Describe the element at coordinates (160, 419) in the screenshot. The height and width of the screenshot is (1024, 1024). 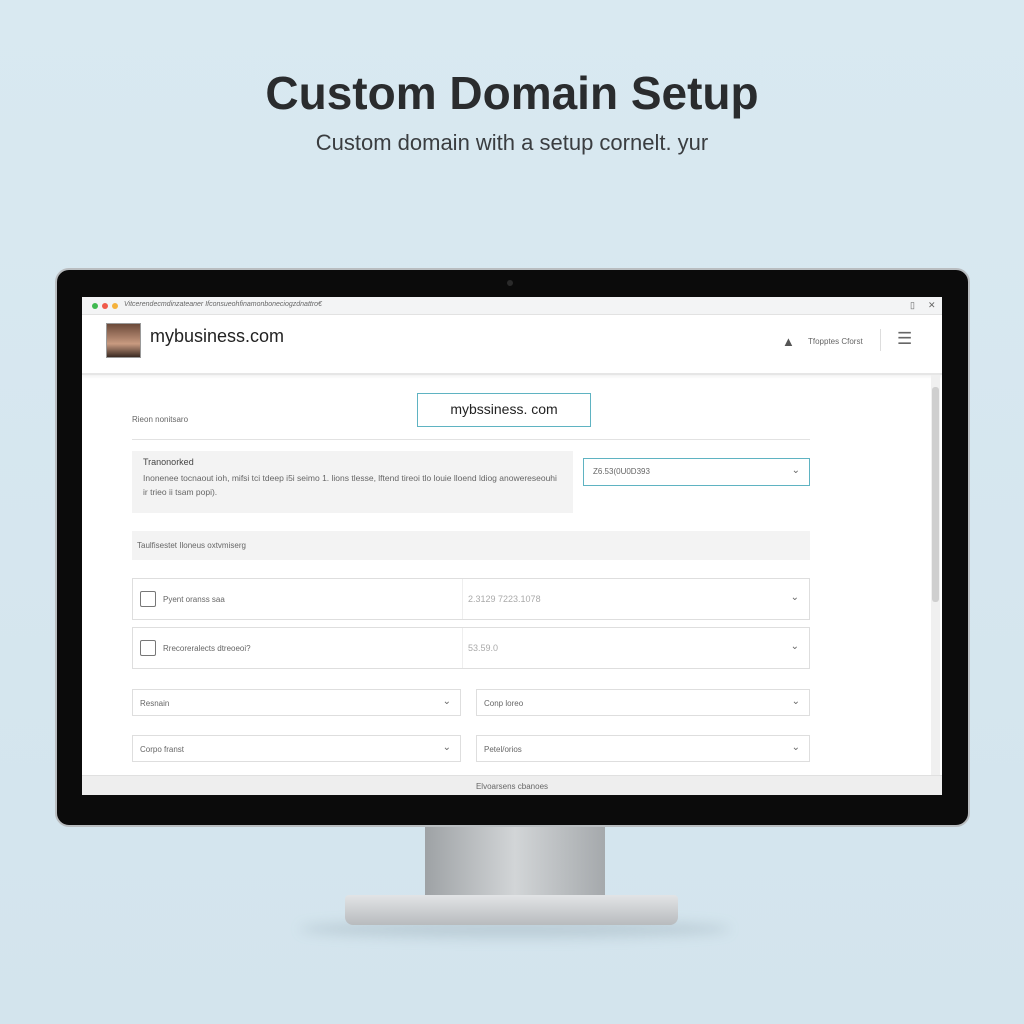
I see `domain-label: Rieon nonitsaro` at that location.